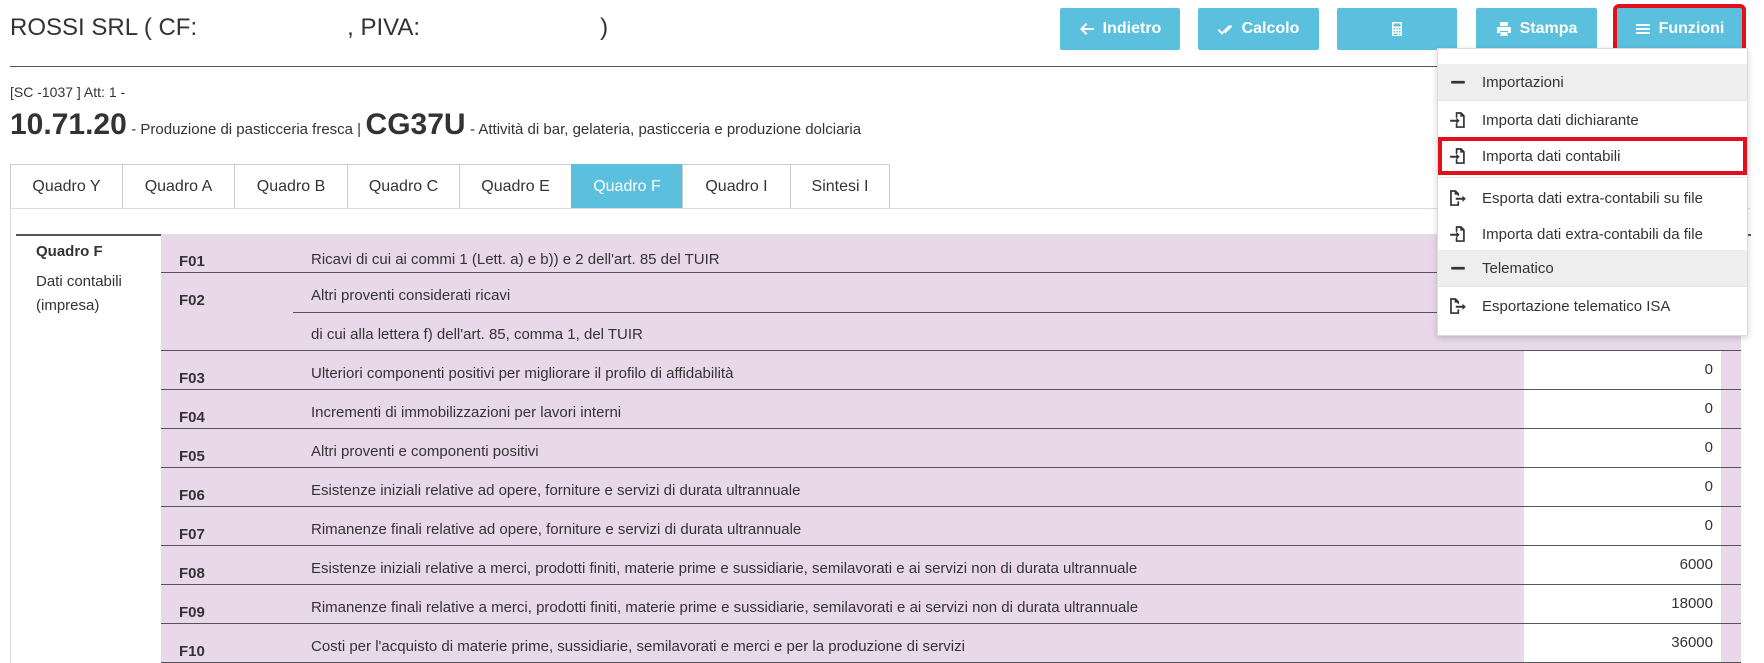  What do you see at coordinates (905, 312) in the screenshot?
I see `row-subdivider` at bounding box center [905, 312].